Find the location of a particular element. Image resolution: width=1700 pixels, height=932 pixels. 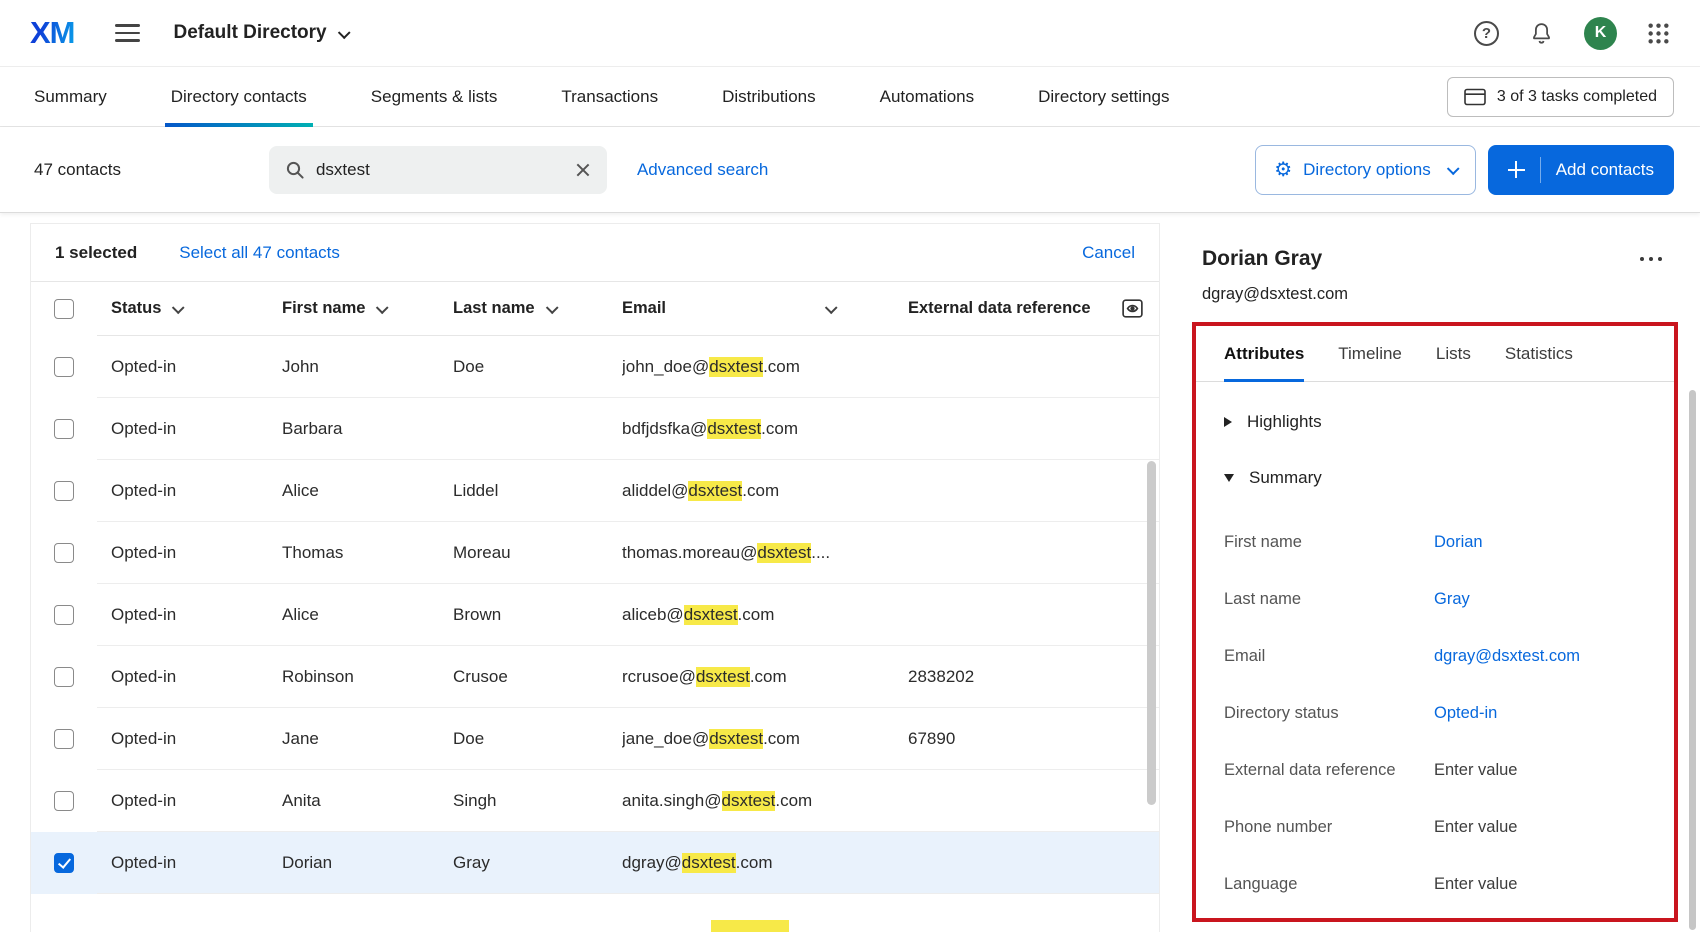

row-checkbox-checked is located at coordinates (64, 863).